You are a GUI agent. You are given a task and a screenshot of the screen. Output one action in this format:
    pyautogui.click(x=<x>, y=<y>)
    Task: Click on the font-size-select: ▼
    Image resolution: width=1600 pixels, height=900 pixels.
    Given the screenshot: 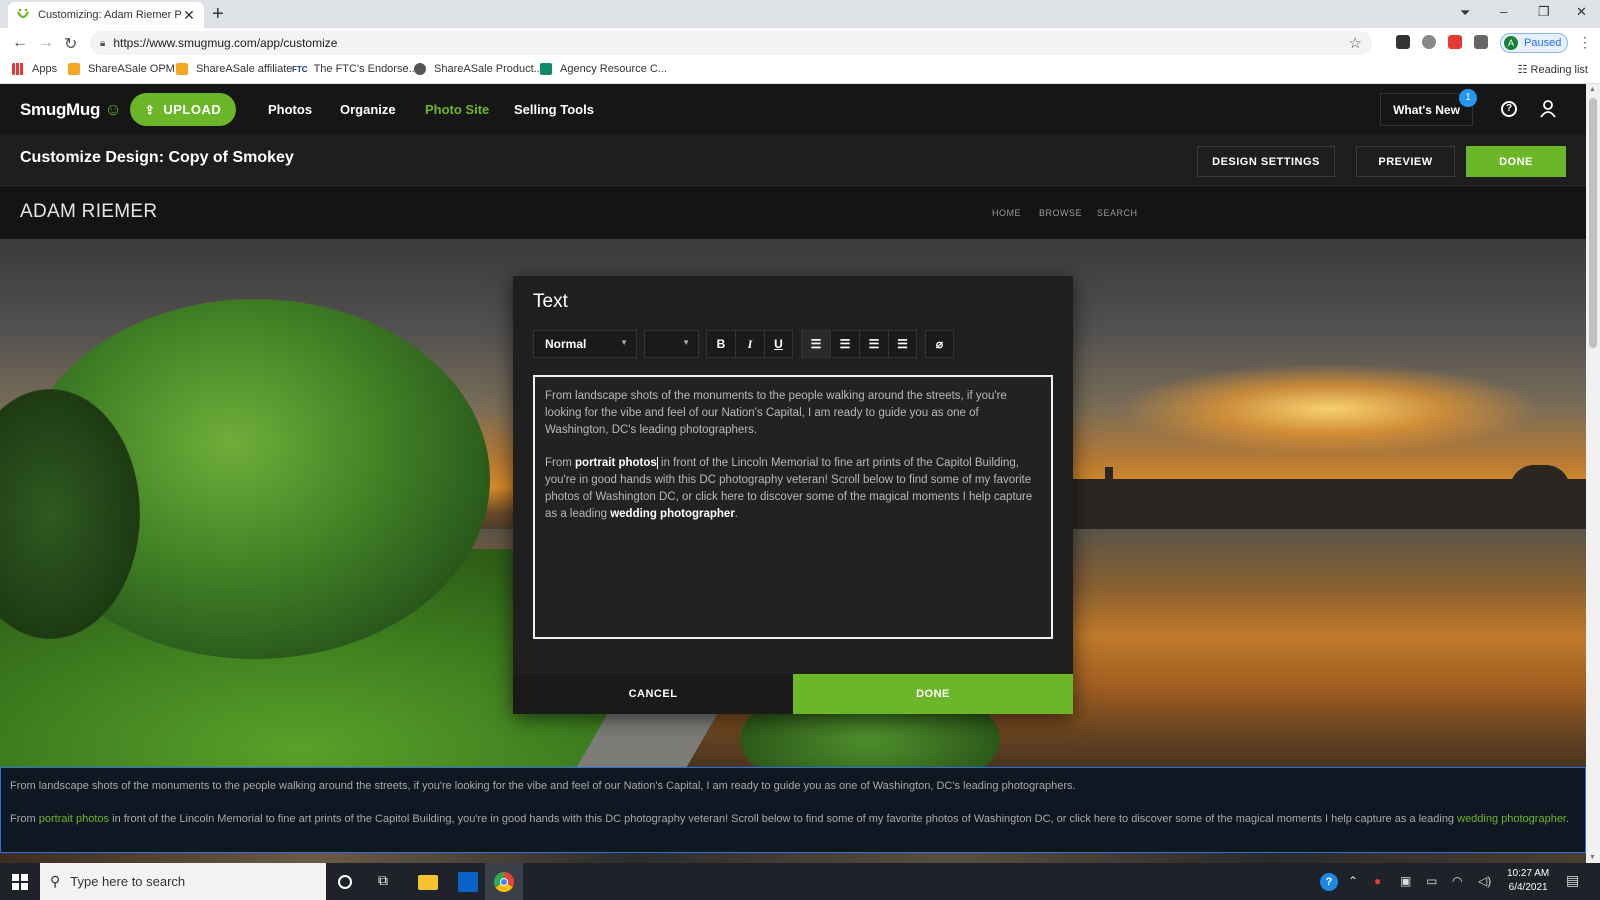 What is the action you would take?
    pyautogui.click(x=671, y=344)
    